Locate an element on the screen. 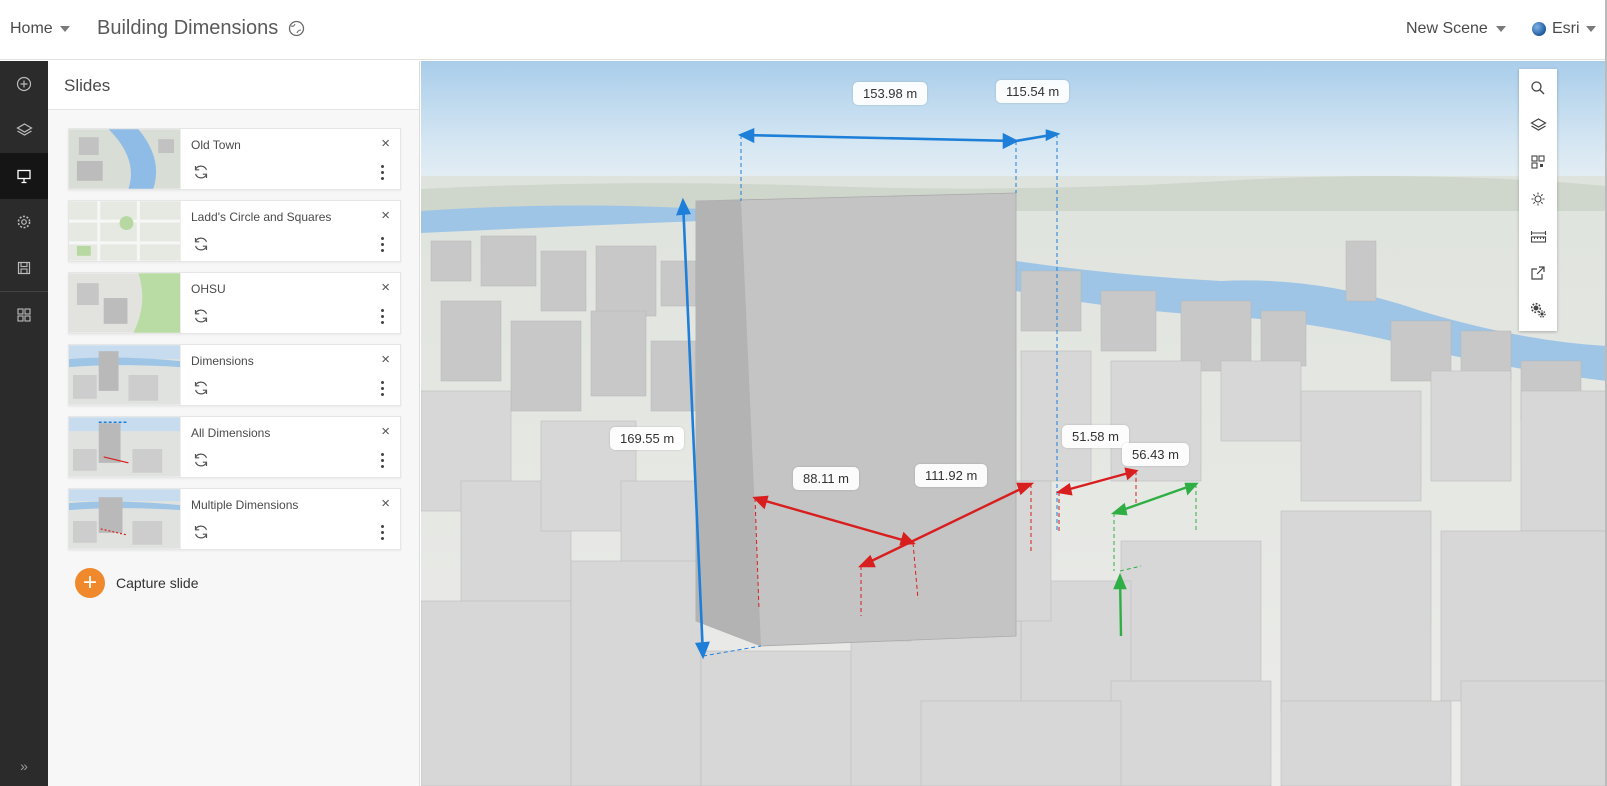  plus-circle-icon is located at coordinates (24, 84).